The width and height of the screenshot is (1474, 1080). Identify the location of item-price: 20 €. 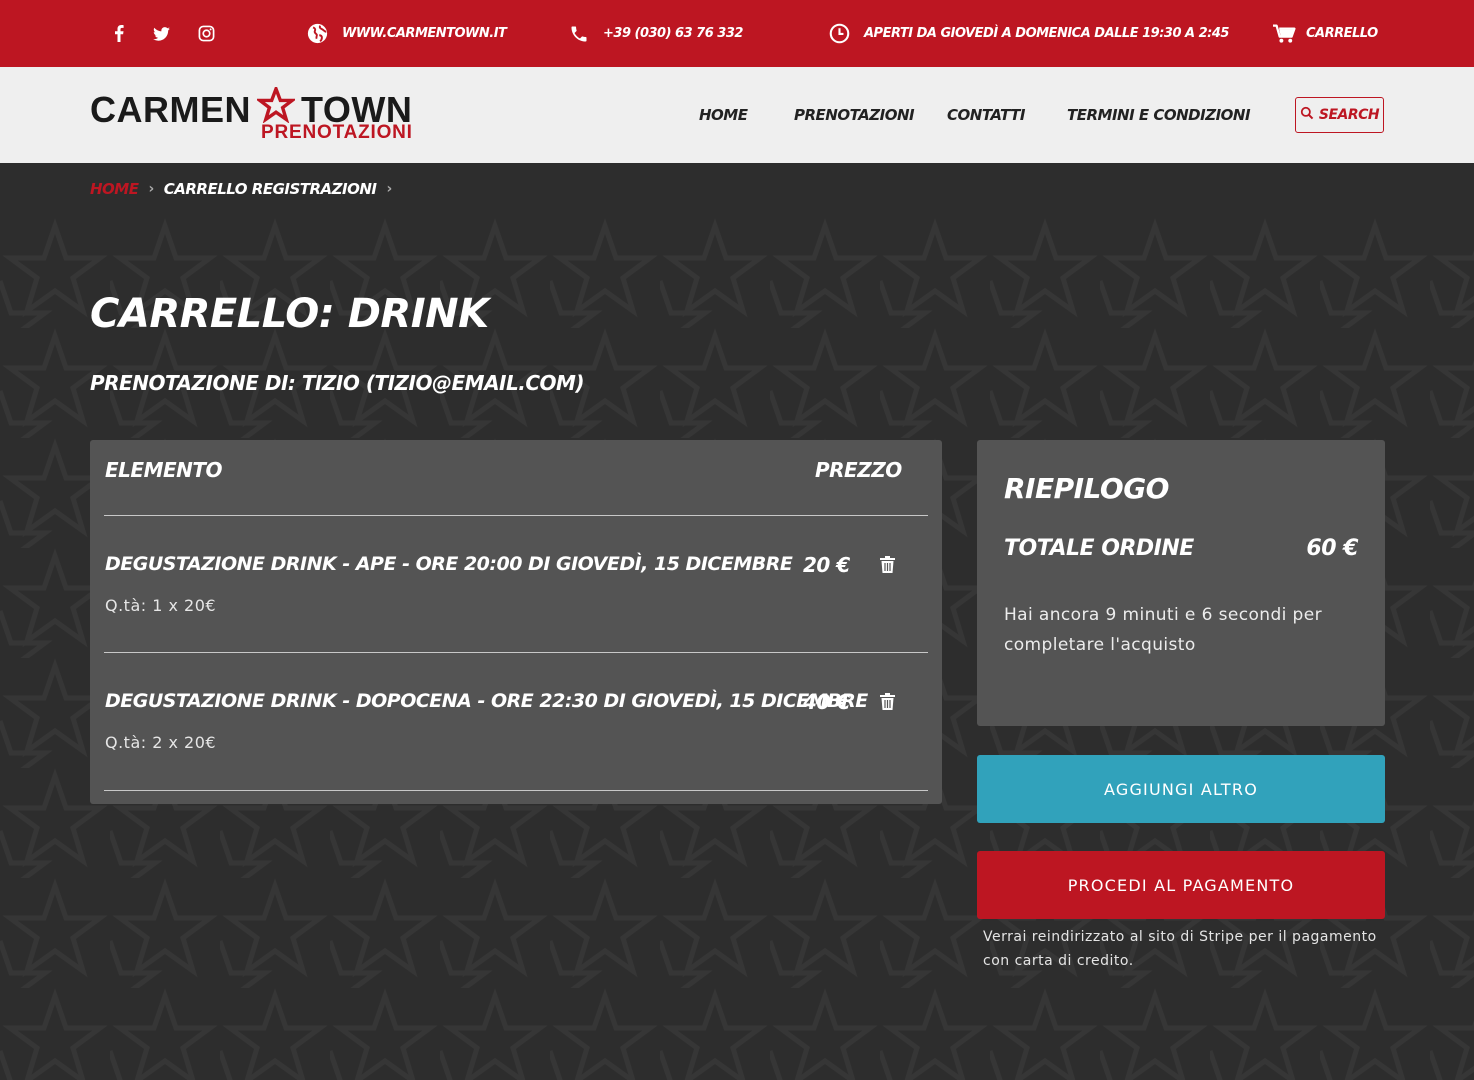
(826, 565).